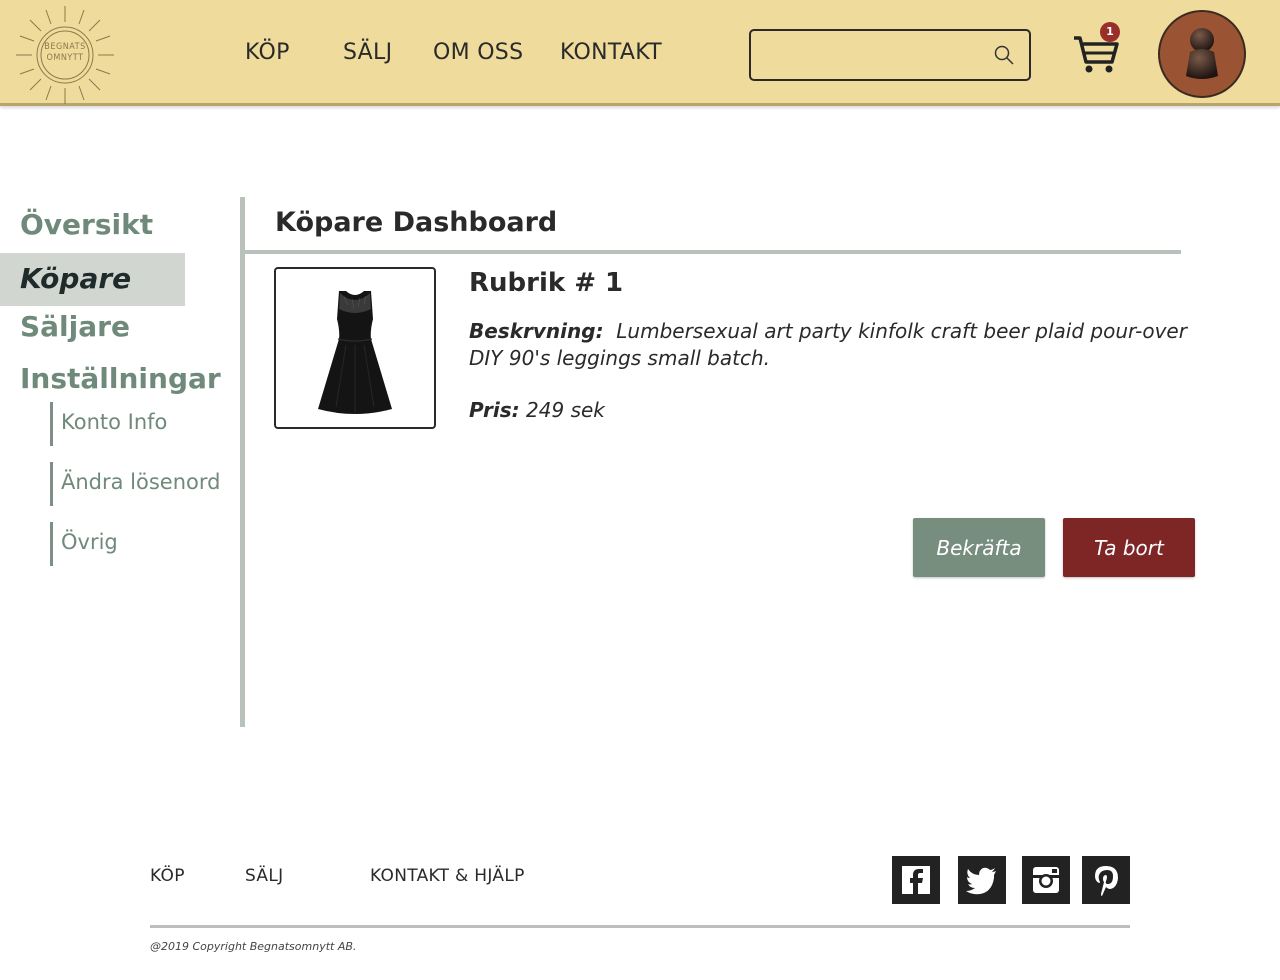 Image resolution: width=1280 pixels, height=980 pixels. I want to click on user-avatar, so click(1202, 54).